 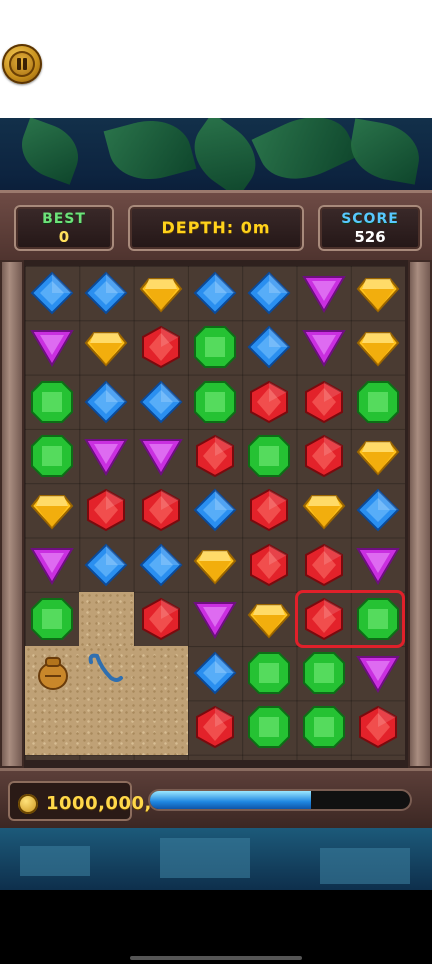 What do you see at coordinates (28, 804) in the screenshot?
I see `coin-icon` at bounding box center [28, 804].